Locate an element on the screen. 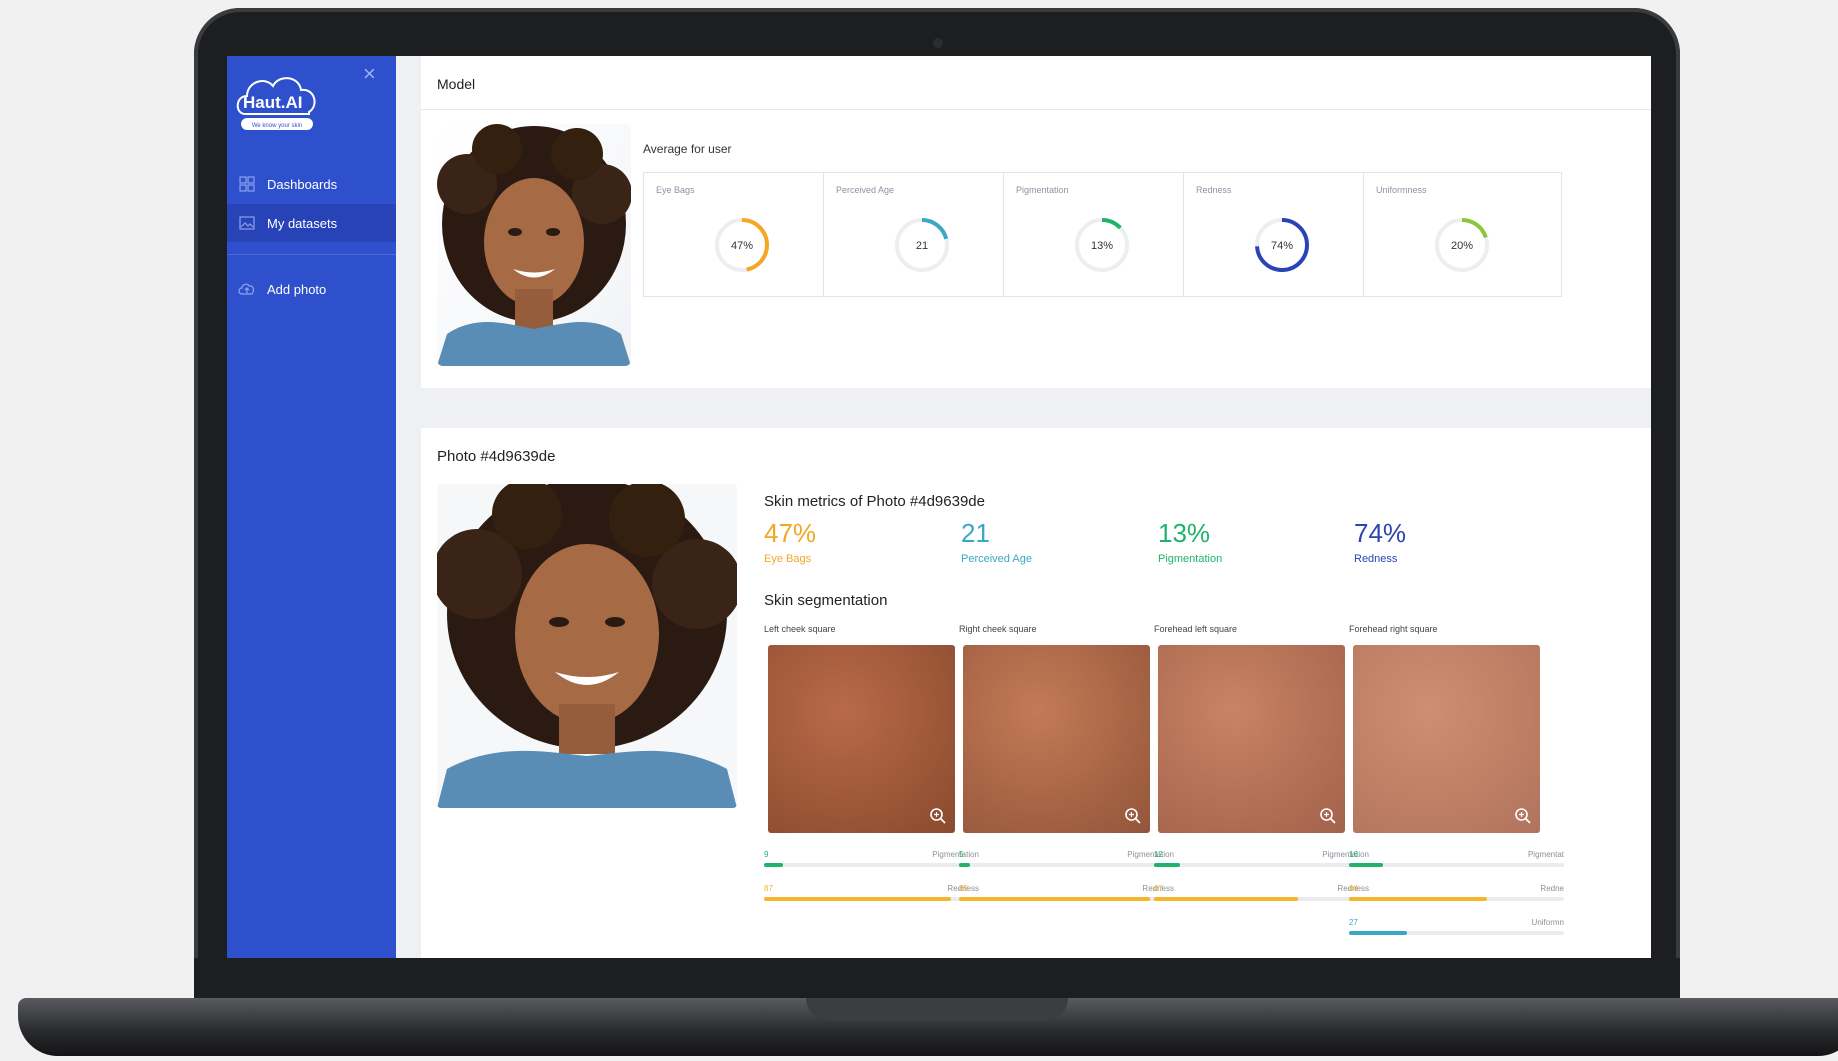  metric-label: Eye Bags is located at coordinates (675, 190).